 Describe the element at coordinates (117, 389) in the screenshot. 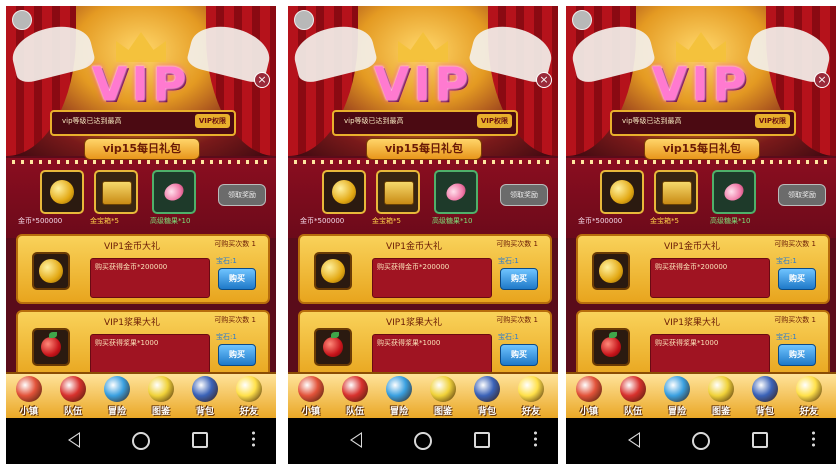

I see `adventure-character-icon` at that location.